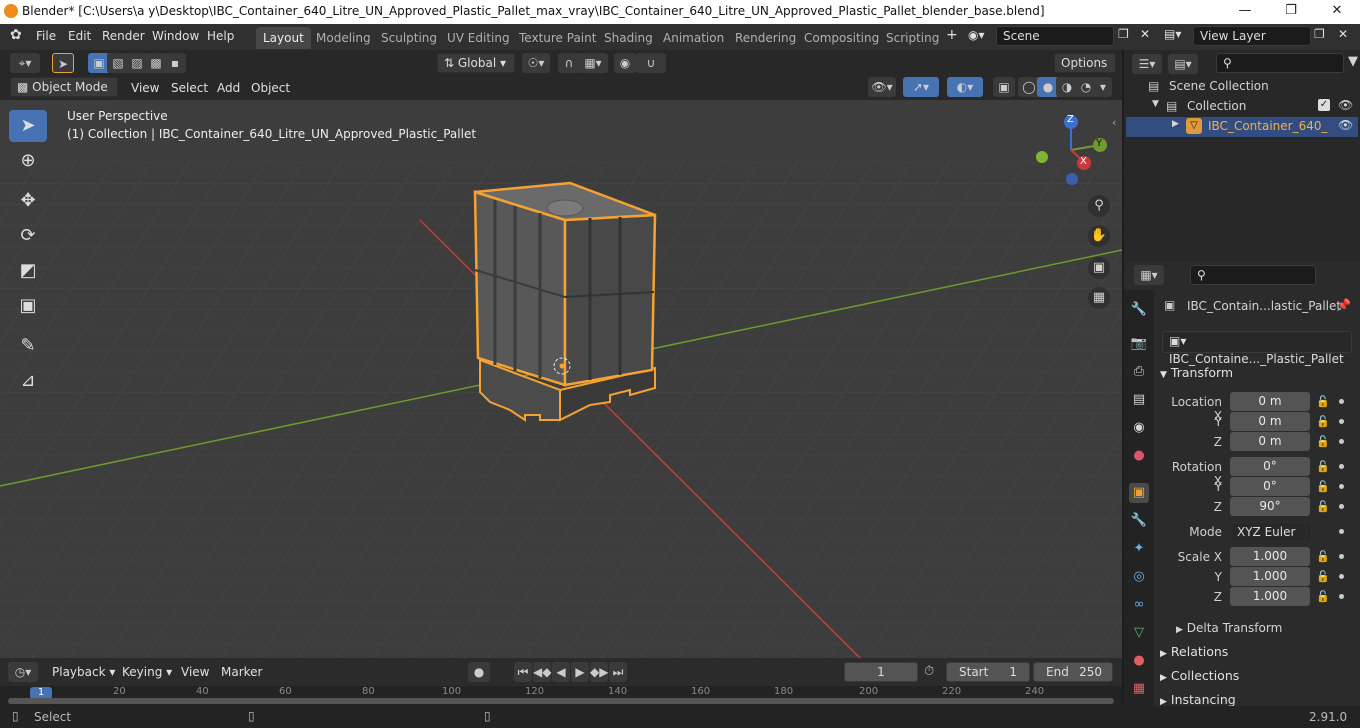 Image resolution: width=1360 pixels, height=728 pixels. Describe the element at coordinates (929, 671) in the screenshot. I see `stopwatch-icon: ⏱` at that location.